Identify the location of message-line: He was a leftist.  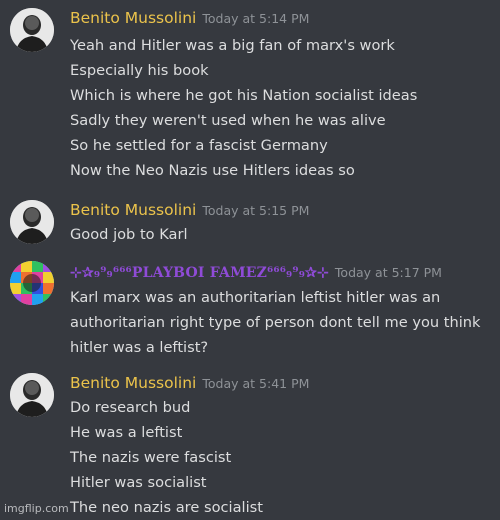
(126, 432).